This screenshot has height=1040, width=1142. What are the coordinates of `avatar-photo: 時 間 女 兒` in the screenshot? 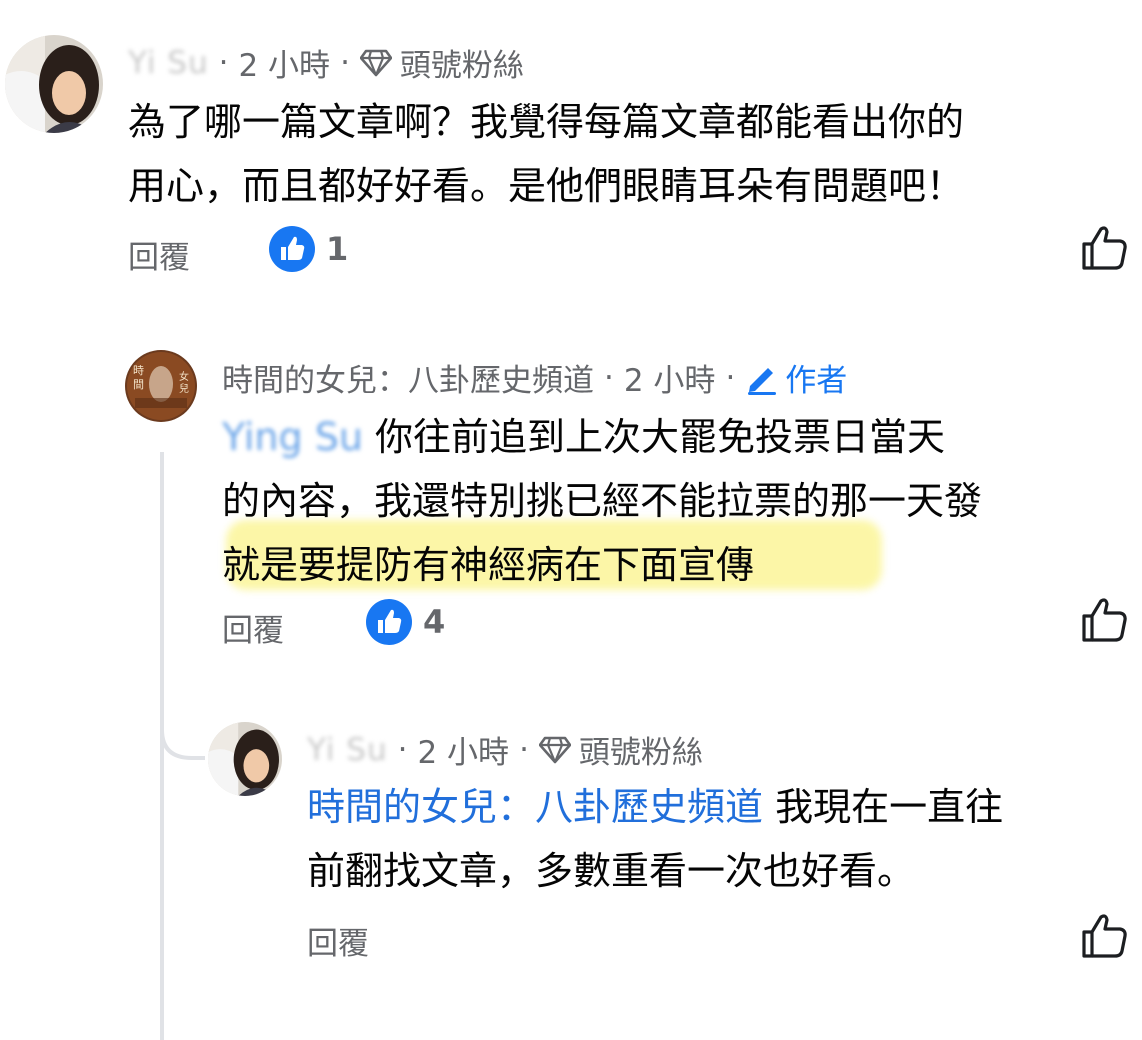 It's located at (161, 386).